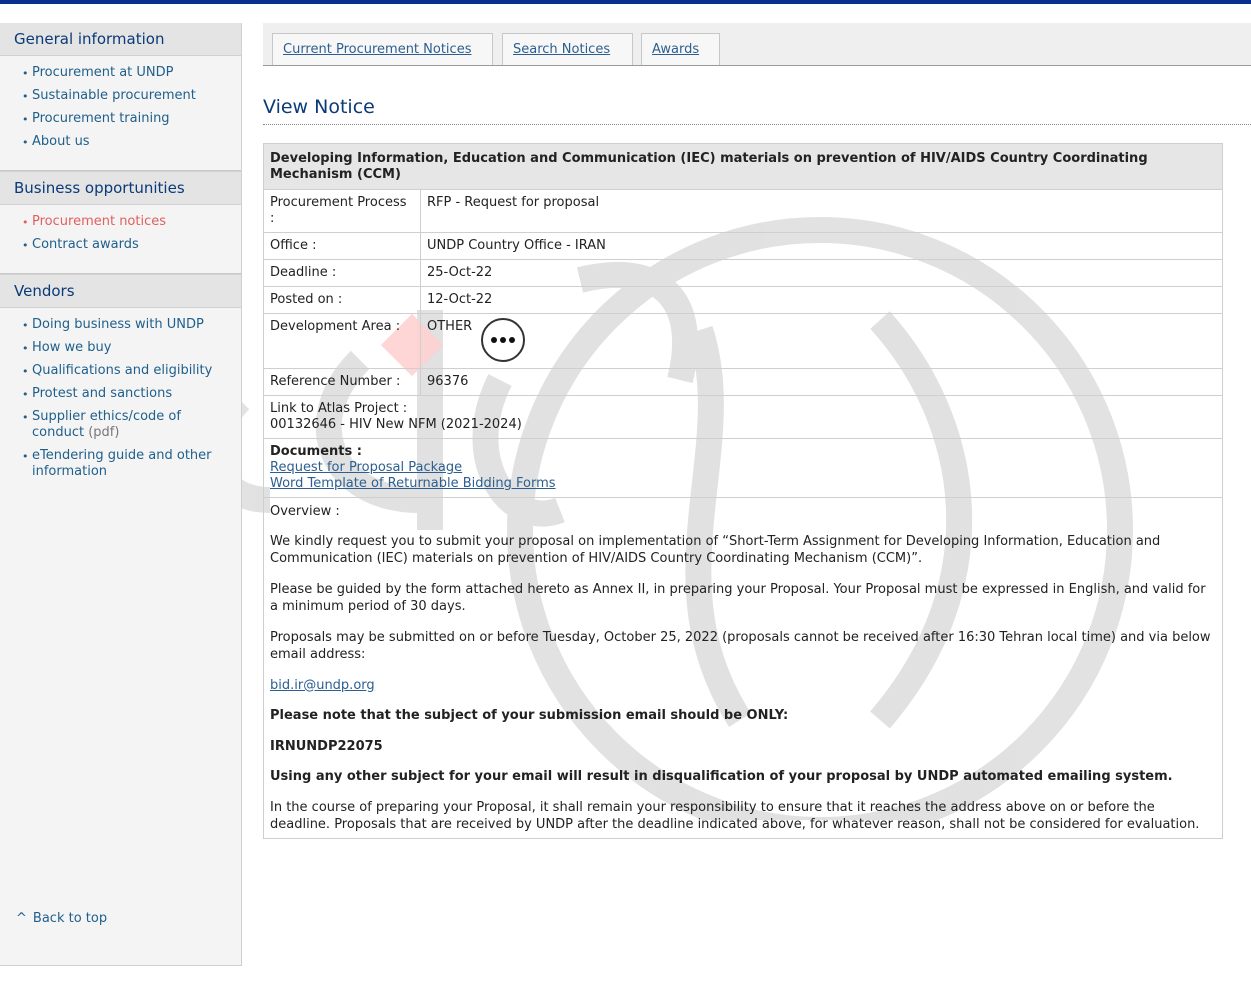 This screenshot has width=1251, height=1005. I want to click on sidebar-item-procurement-training: • Procurement training, so click(120, 119).